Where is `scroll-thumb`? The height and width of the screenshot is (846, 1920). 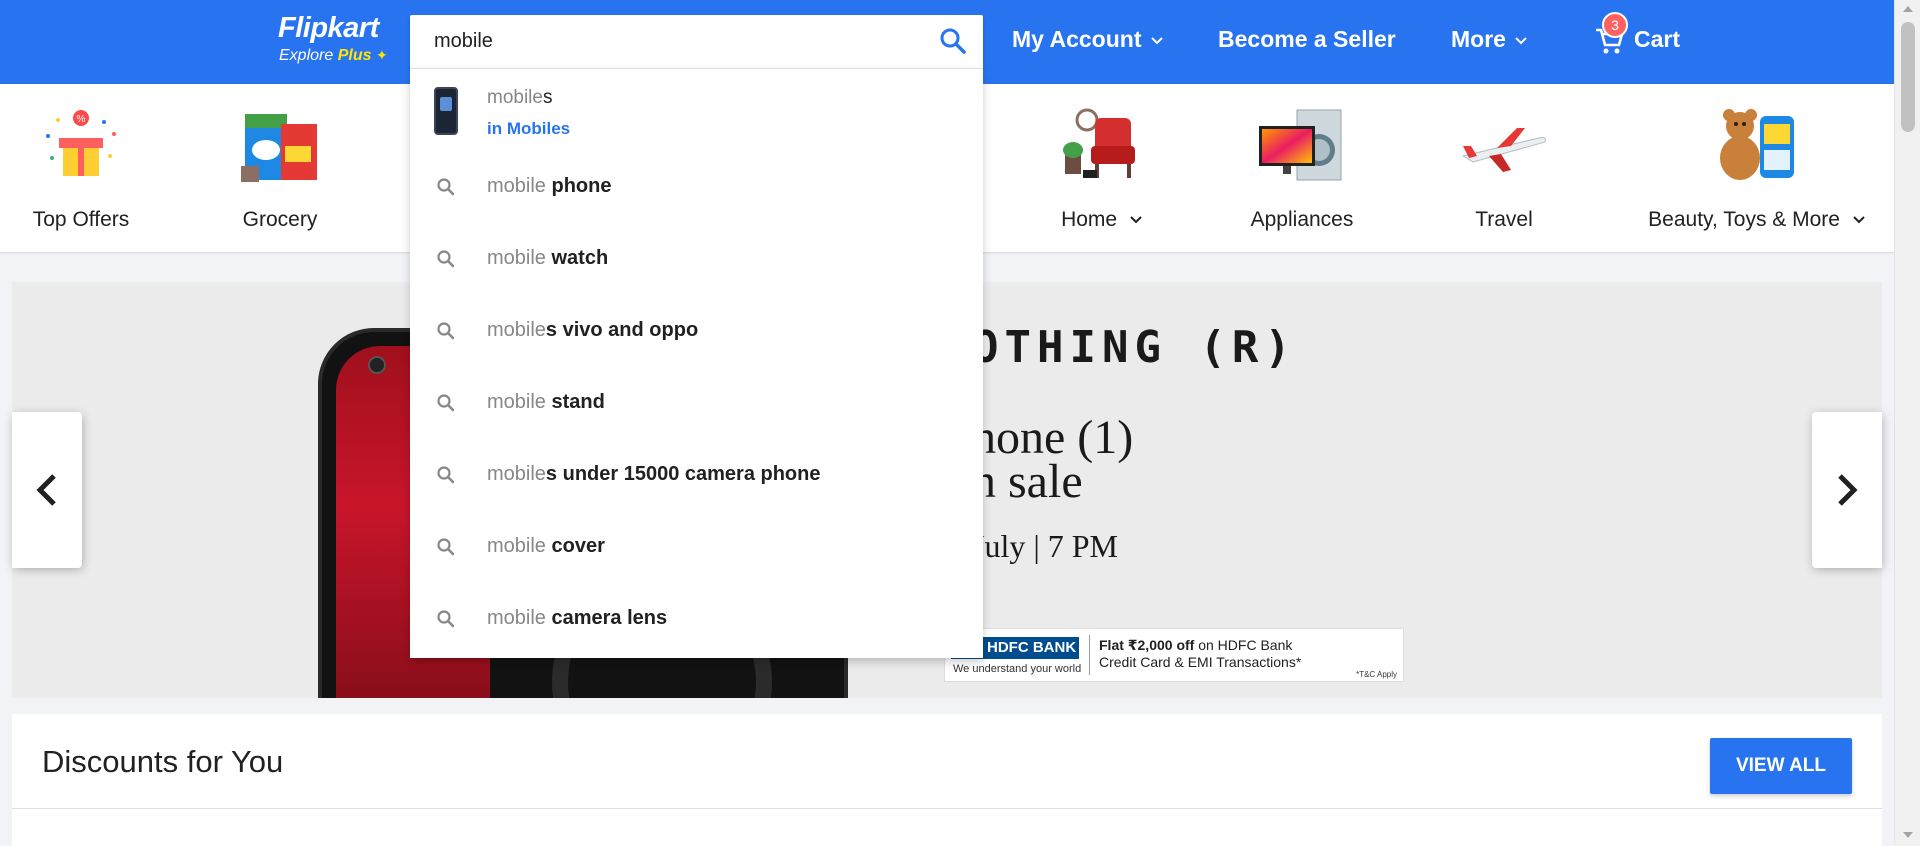 scroll-thumb is located at coordinates (1908, 77).